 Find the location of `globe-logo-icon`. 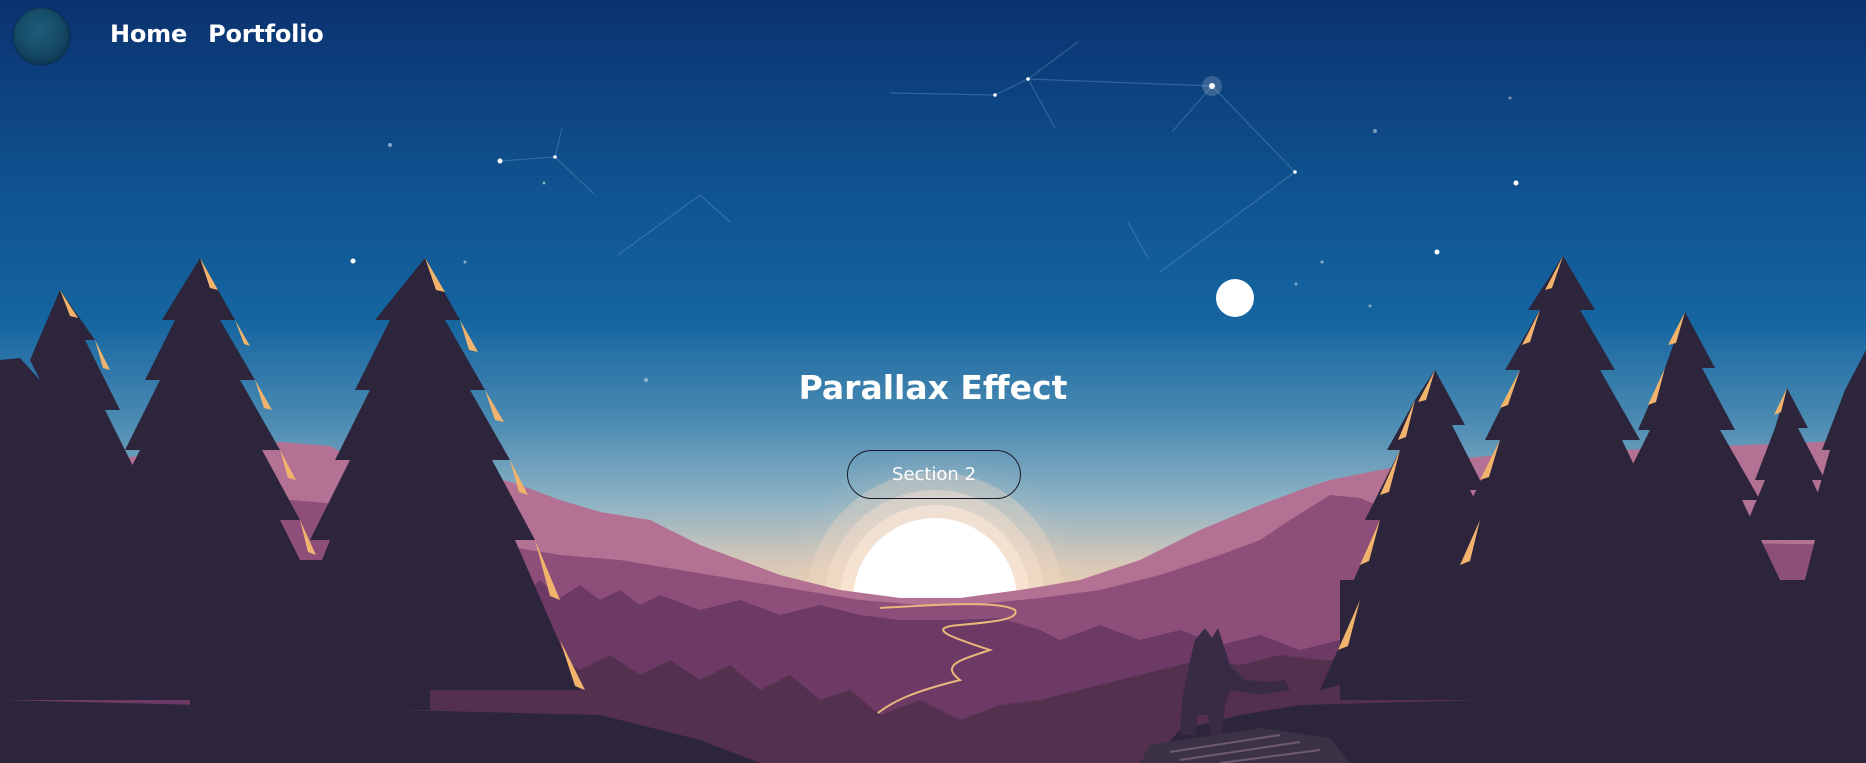

globe-logo-icon is located at coordinates (41, 36).